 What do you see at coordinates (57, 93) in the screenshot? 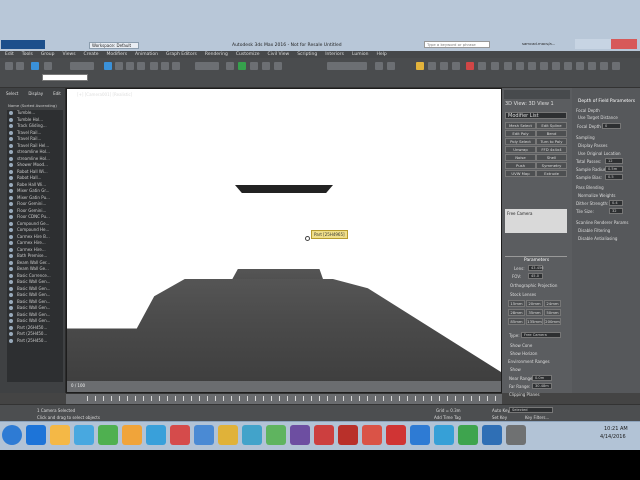
I see `tab-edit: Edit` at bounding box center [57, 93].